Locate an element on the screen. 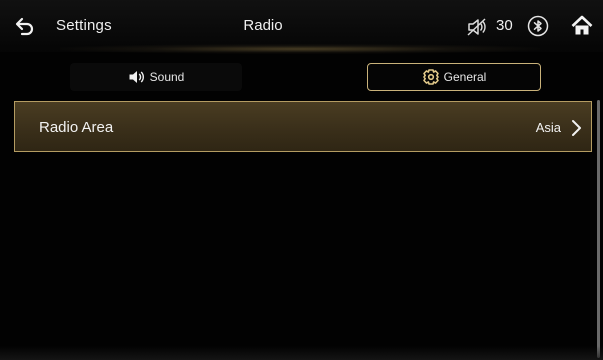 The image size is (603, 360). back-button is located at coordinates (25, 26).